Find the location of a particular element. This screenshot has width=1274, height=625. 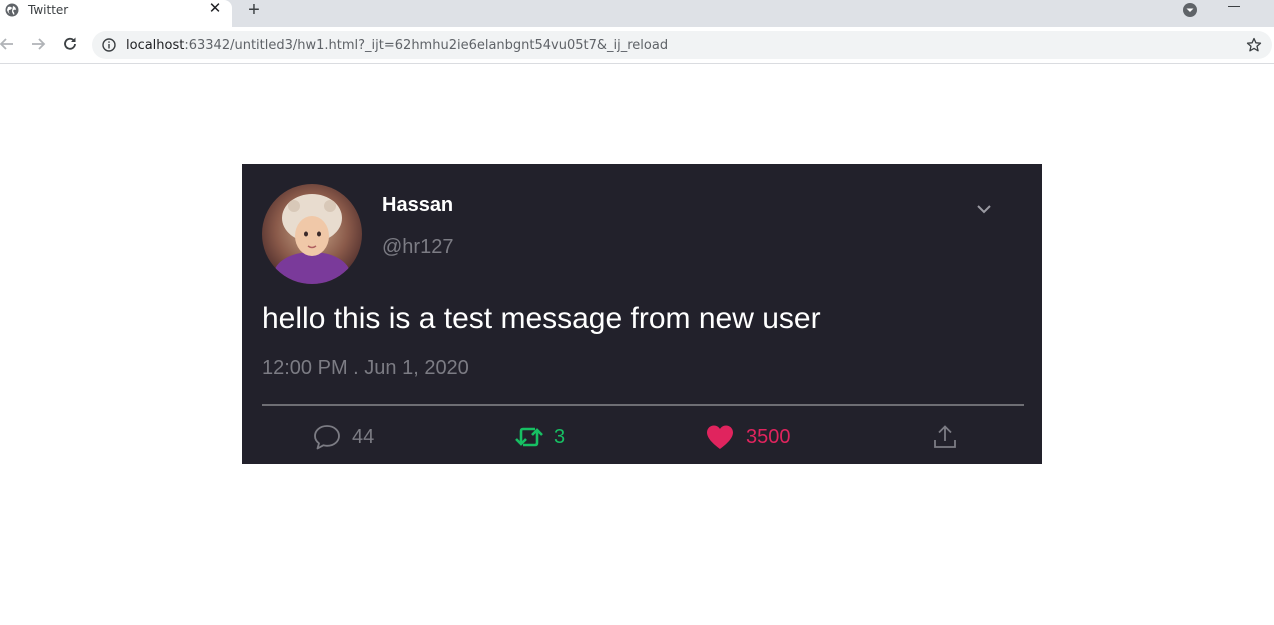

tab-title: Twitter is located at coordinates (48, 10).